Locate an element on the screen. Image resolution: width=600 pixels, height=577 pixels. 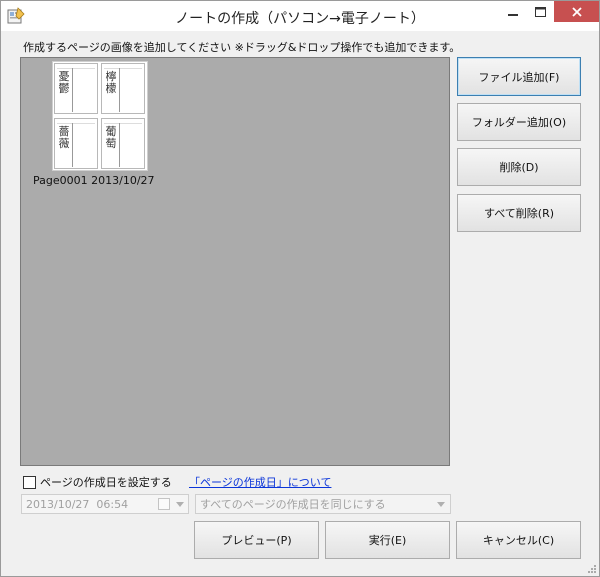
thumbnail-cell-text: 憂鬱 is located at coordinates (64, 82).